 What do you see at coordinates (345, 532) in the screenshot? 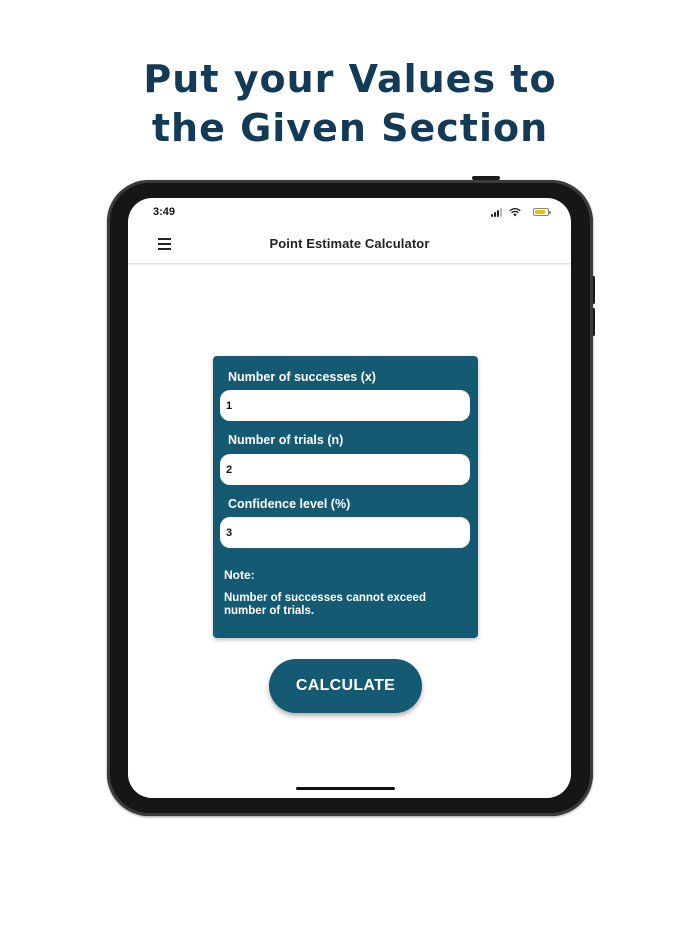
I see `confidence-level-input` at bounding box center [345, 532].